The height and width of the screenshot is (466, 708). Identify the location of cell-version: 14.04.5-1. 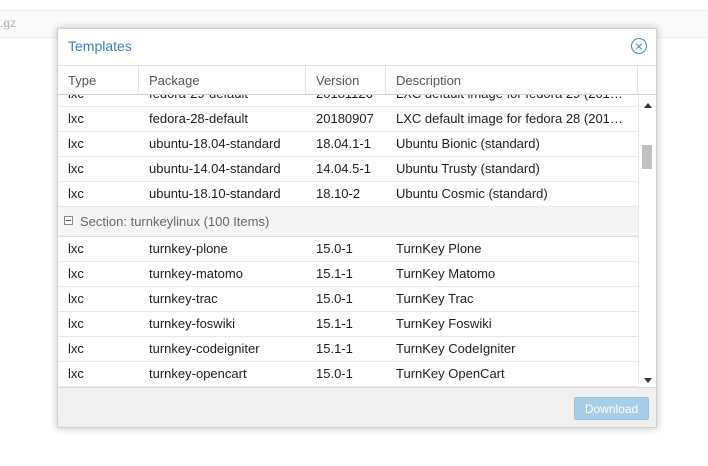
(343, 168).